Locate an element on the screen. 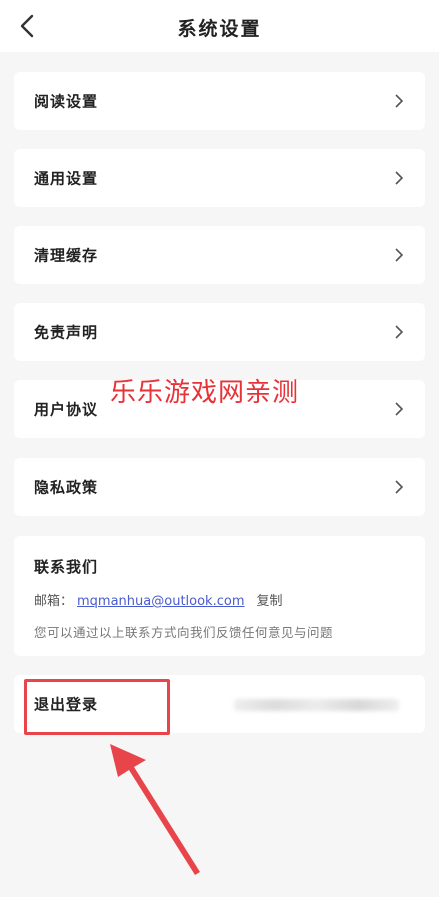  top-bar: 系统设置 is located at coordinates (219, 26).